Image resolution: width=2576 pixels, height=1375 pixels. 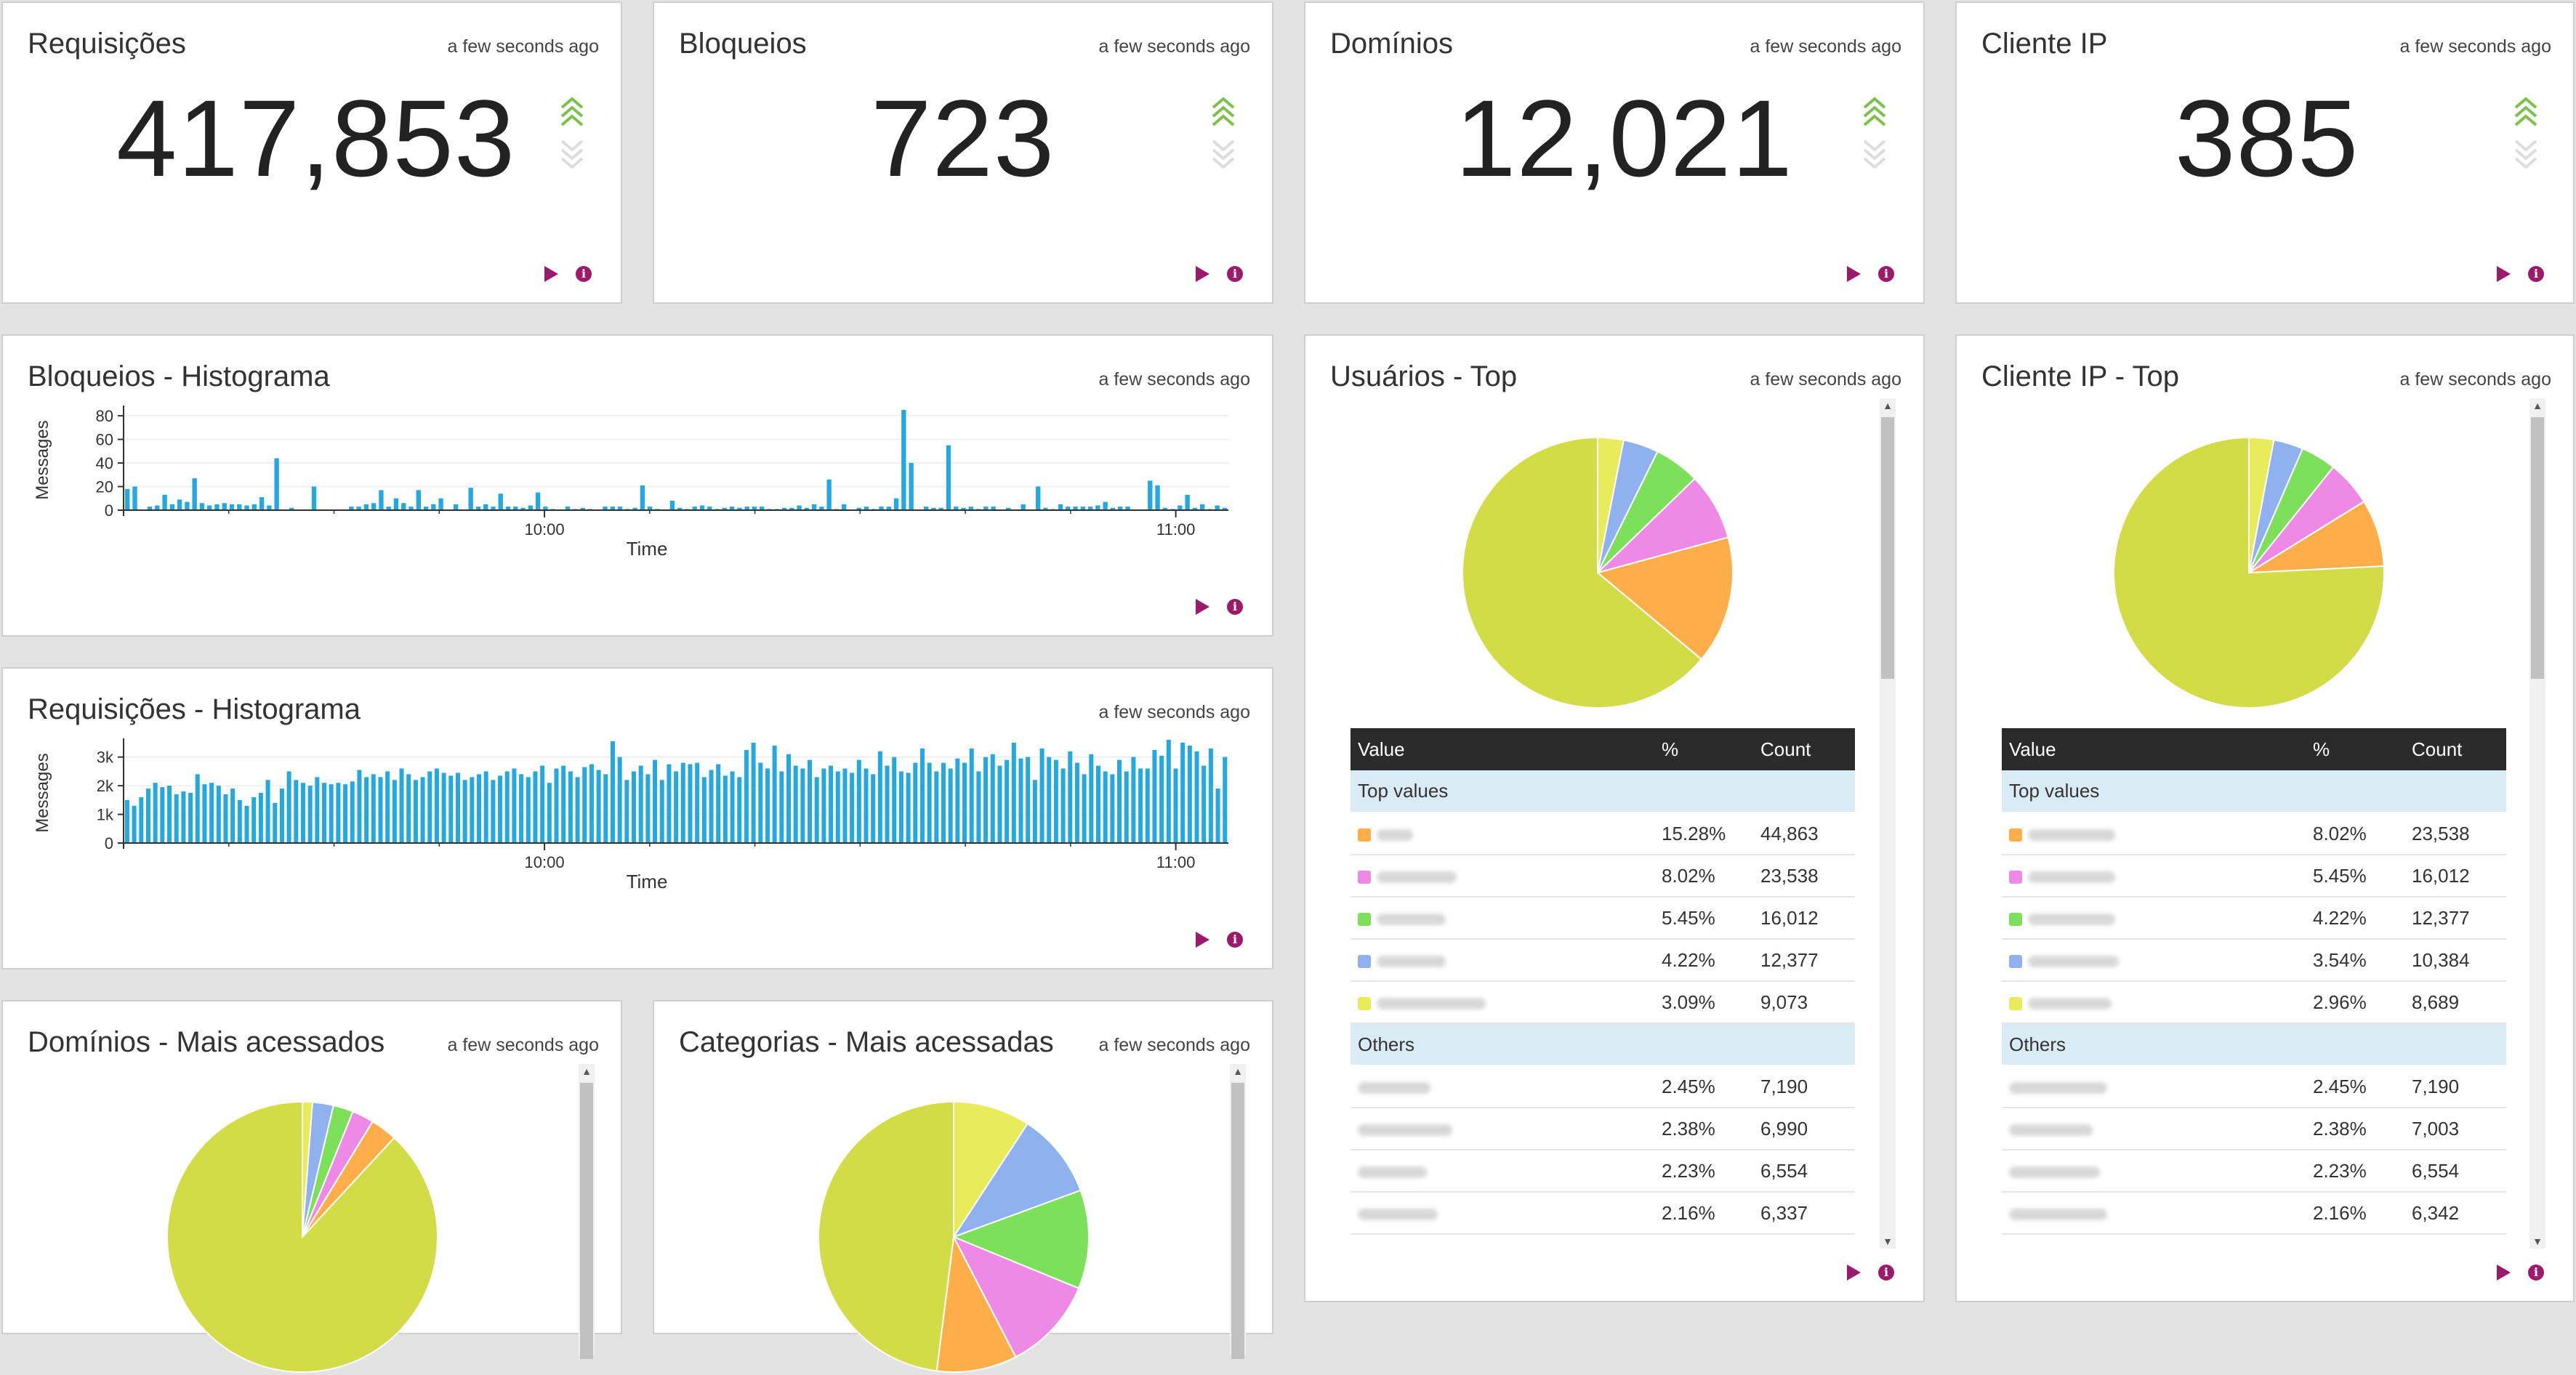 What do you see at coordinates (1603, 833) in the screenshot?
I see `table-row: 15.28% 44,863` at bounding box center [1603, 833].